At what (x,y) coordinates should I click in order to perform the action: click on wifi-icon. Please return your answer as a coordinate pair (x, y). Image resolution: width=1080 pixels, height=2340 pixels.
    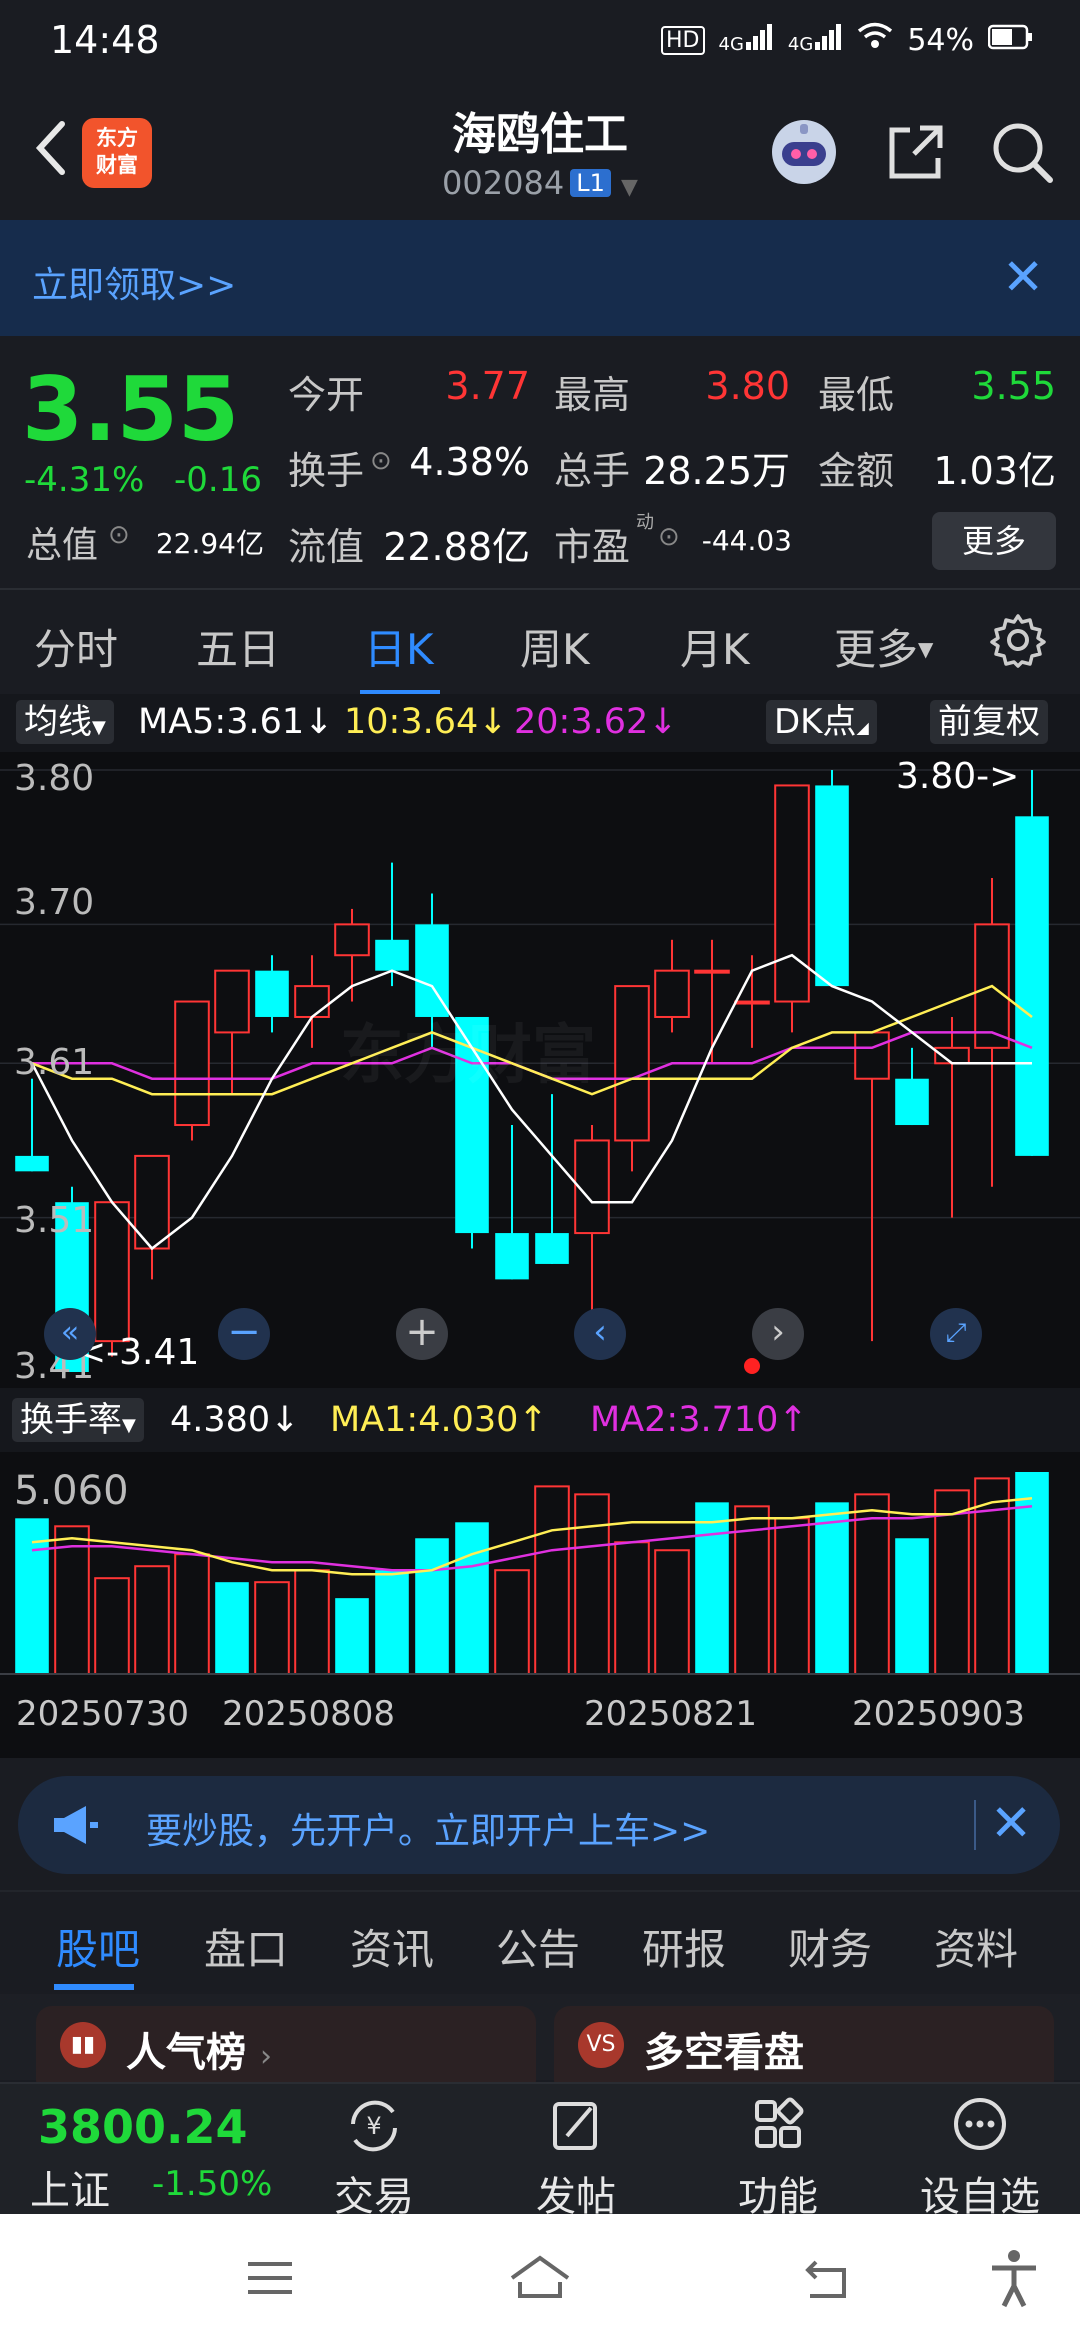
    Looking at the image, I should click on (875, 40).